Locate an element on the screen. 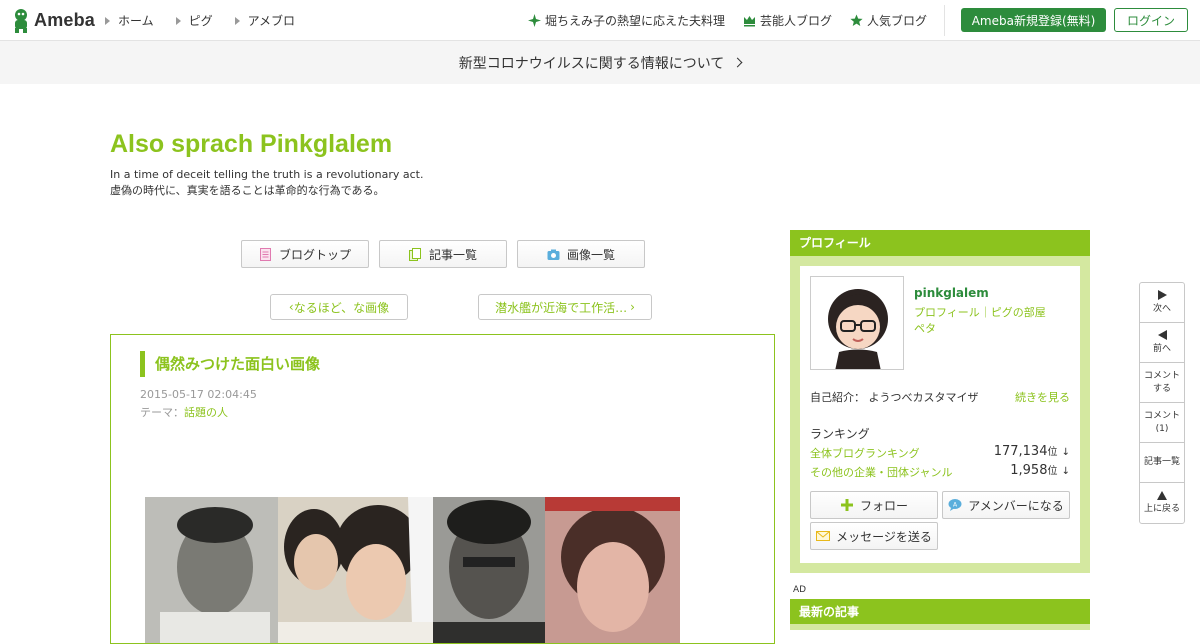 This screenshot has height=644, width=1200. celebrity-blog-link: 芸能人ブログ is located at coordinates (787, 20).